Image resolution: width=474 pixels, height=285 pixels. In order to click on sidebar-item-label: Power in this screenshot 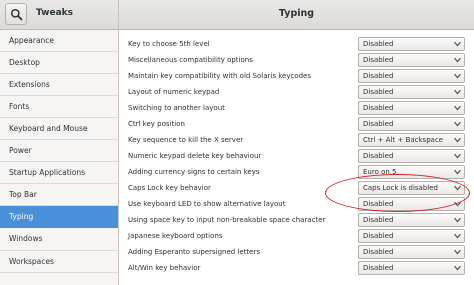, I will do `click(20, 150)`.